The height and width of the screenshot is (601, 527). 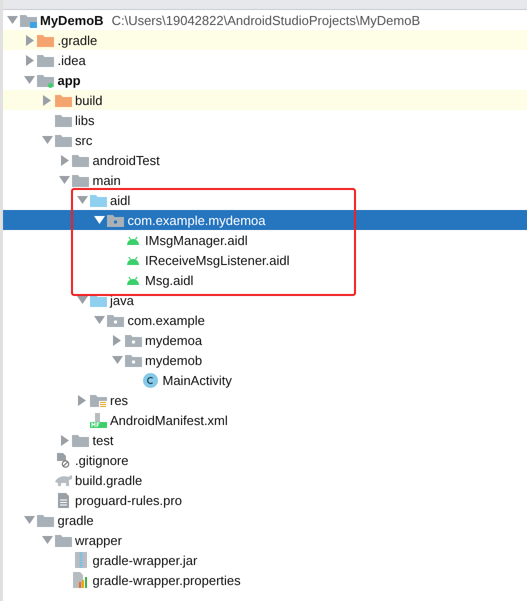 I want to click on tree-row: src, so click(x=265, y=140).